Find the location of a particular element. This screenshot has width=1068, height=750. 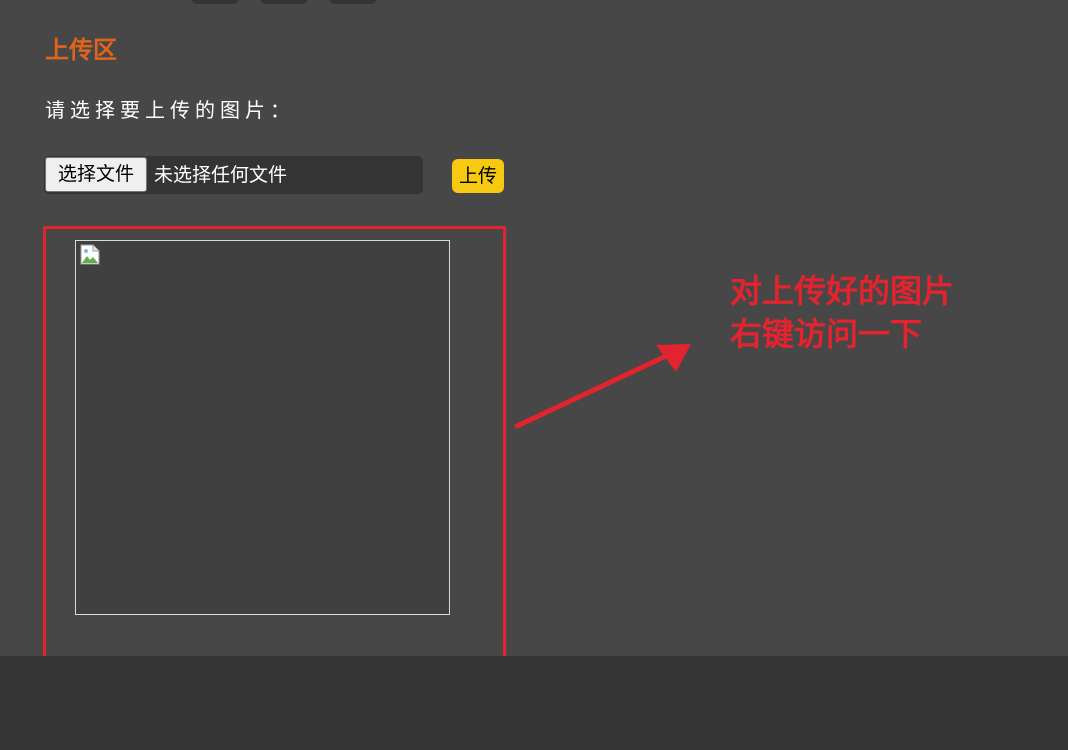

file-status-text: 未选择任何文件 is located at coordinates (221, 175).